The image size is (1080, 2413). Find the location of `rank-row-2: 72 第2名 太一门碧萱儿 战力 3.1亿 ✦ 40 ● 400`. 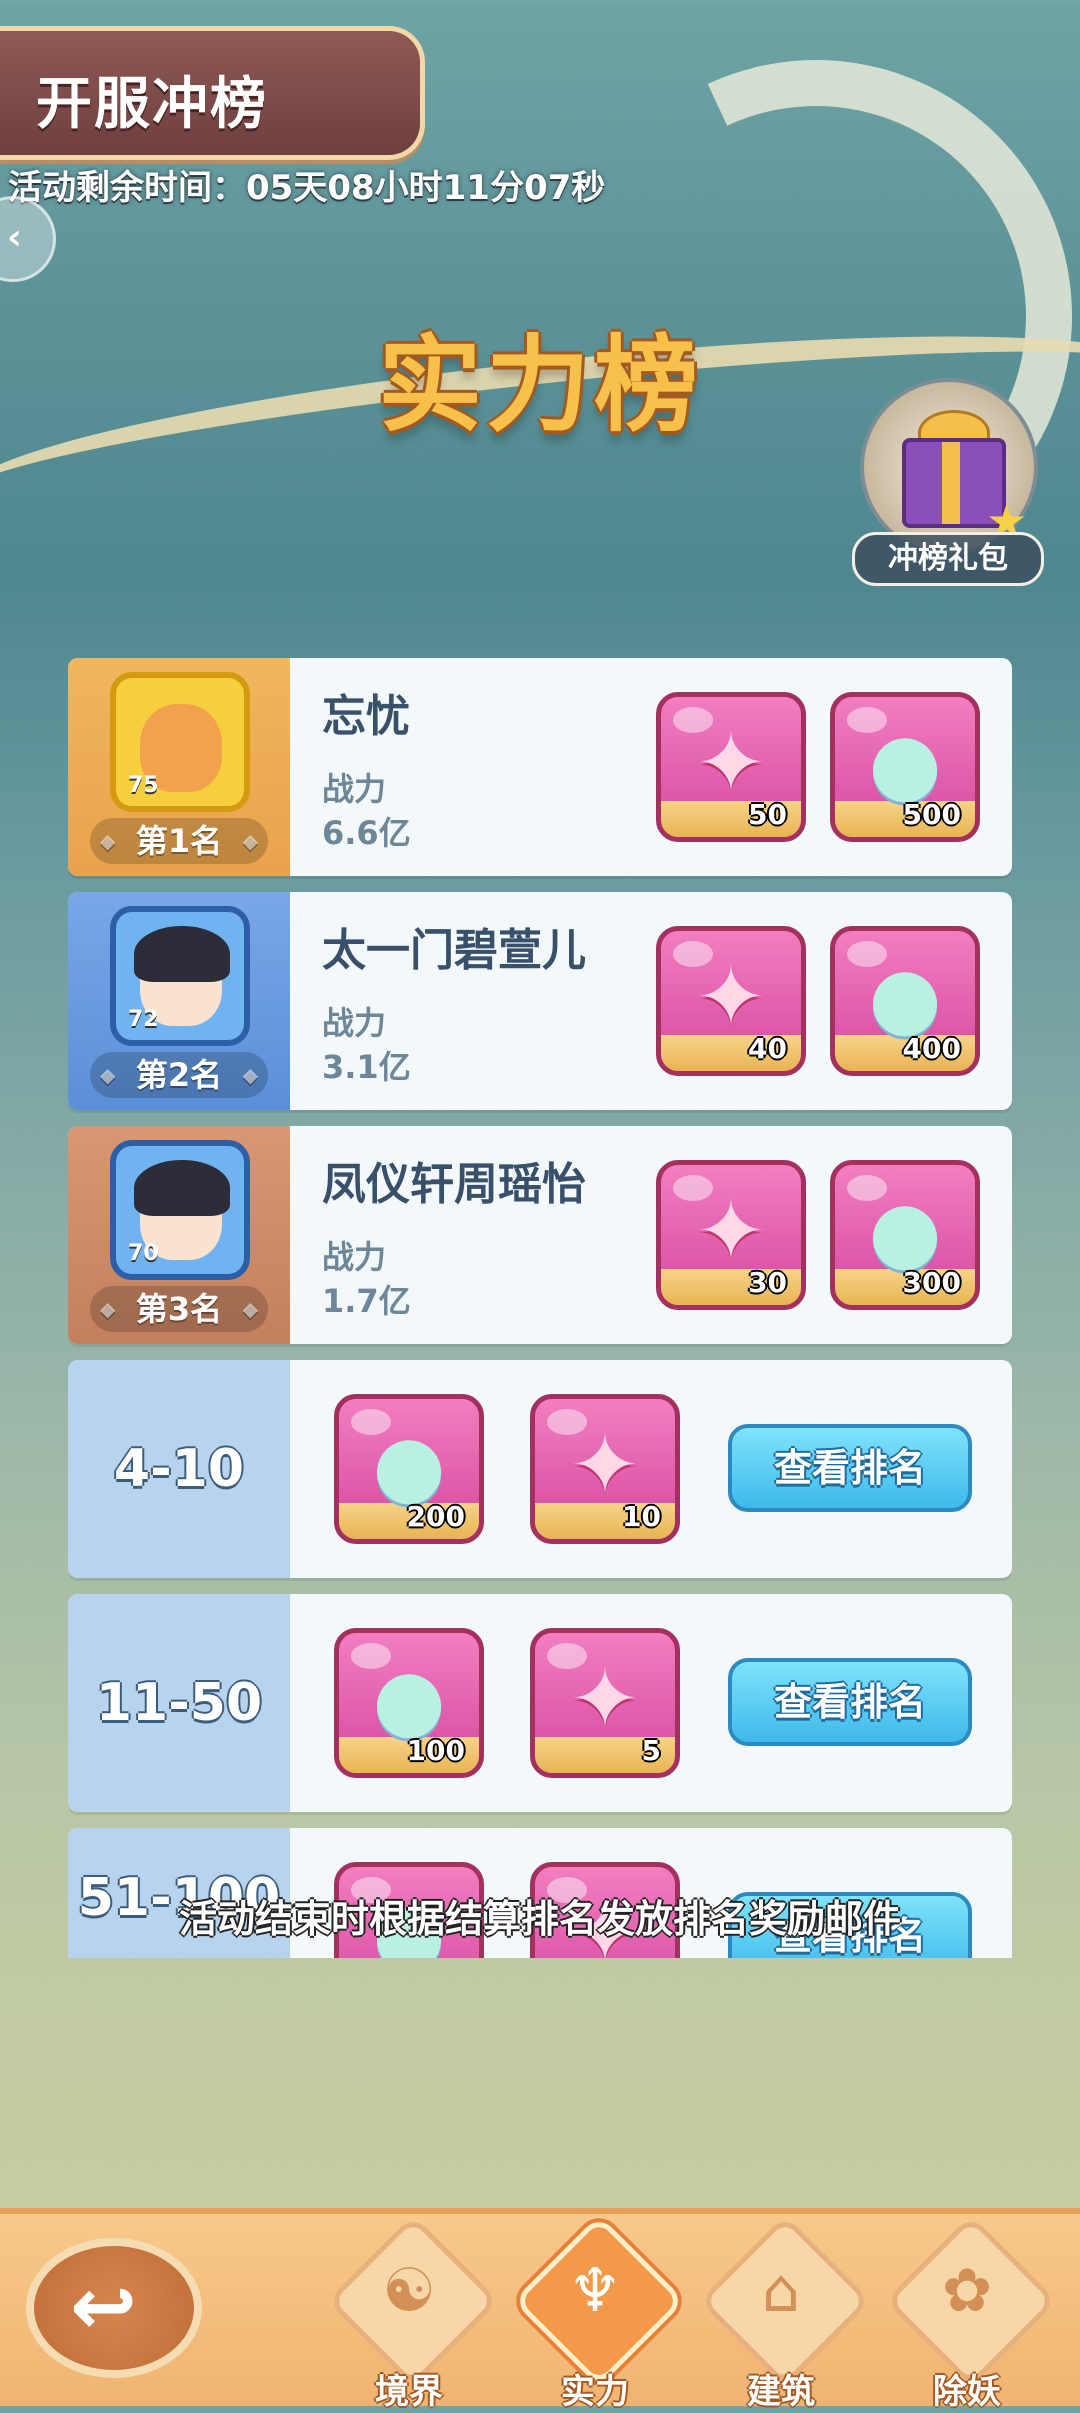

rank-row-2: 72 第2名 太一门碧萱儿 战力 3.1亿 ✦ 40 ● 400 is located at coordinates (540, 1001).